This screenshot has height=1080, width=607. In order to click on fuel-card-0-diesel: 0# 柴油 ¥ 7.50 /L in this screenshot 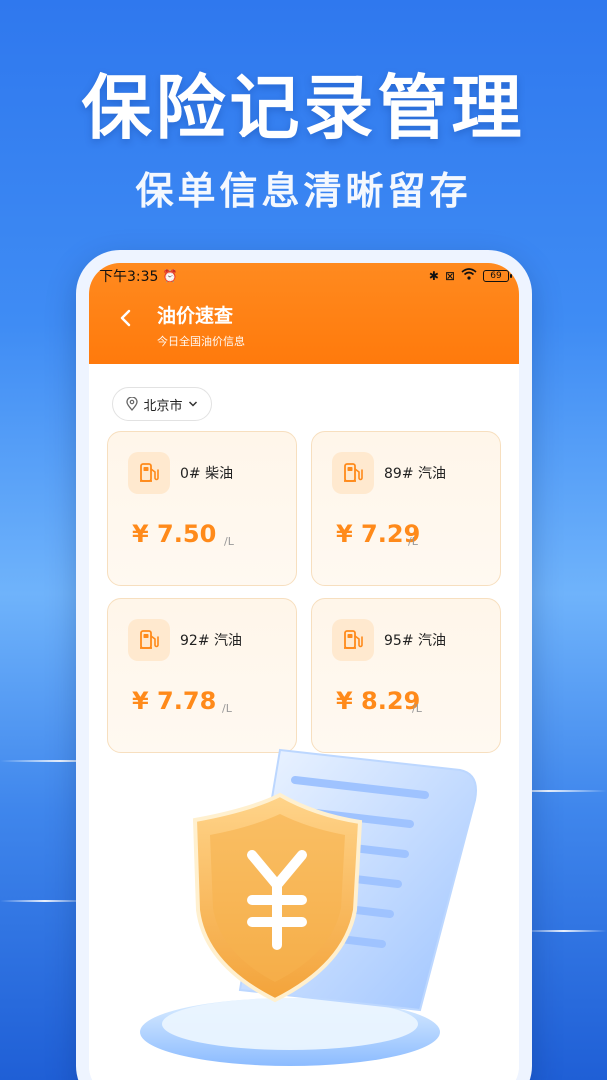, I will do `click(202, 508)`.